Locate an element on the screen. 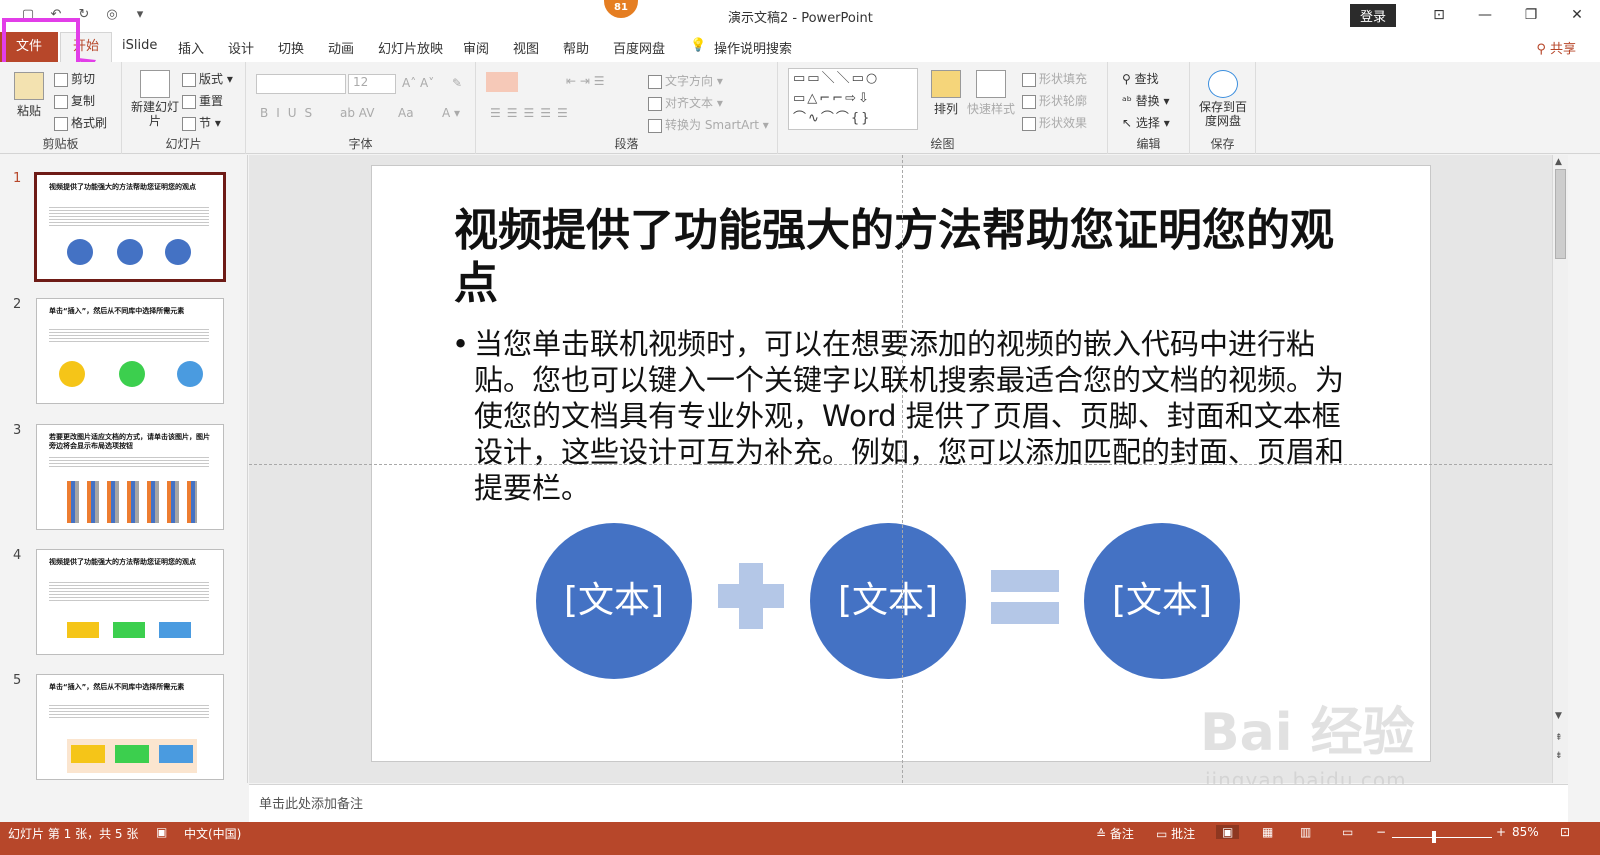  new-slide-button: 新建幻灯片 is located at coordinates (155, 99).